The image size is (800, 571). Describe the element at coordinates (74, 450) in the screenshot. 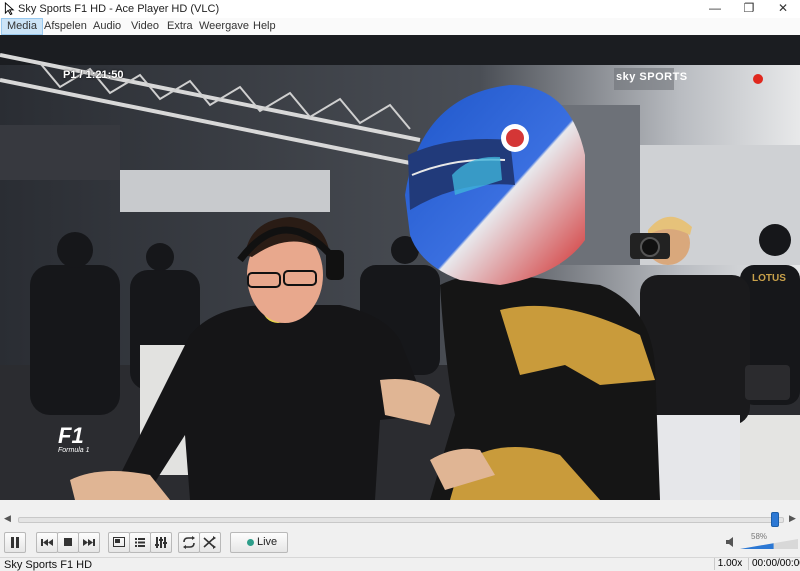

I see `series-logo-sub: Formula 1` at that location.